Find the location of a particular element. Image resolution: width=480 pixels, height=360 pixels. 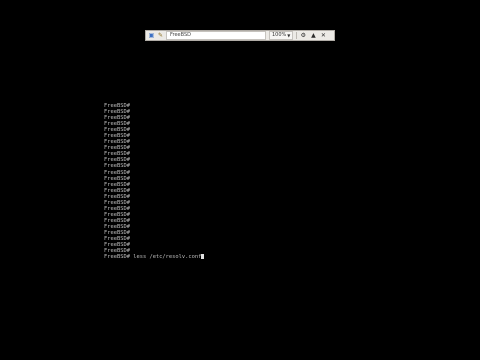

settings-icon: ⚙ is located at coordinates (303, 35).